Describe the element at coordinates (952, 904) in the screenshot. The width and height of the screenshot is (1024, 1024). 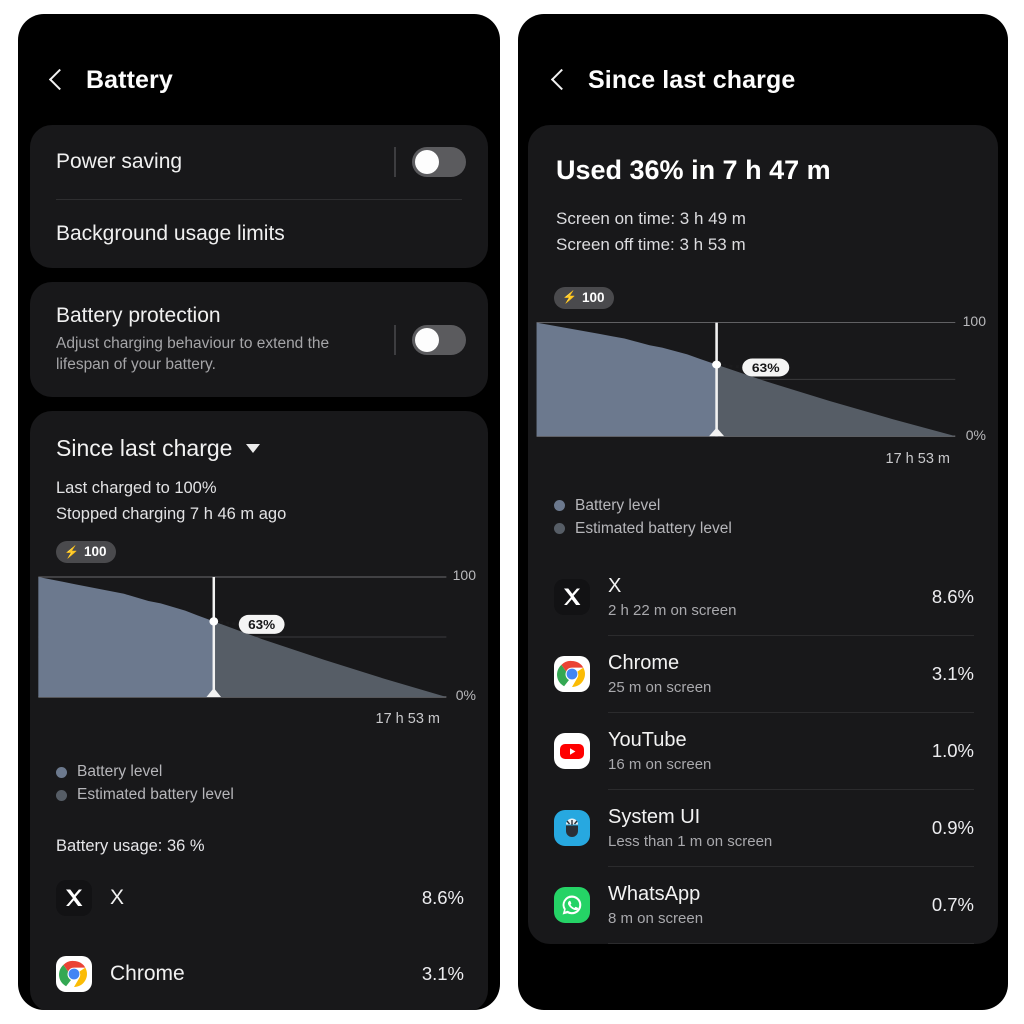
I see `app-battery-percent: 0.7%` at that location.